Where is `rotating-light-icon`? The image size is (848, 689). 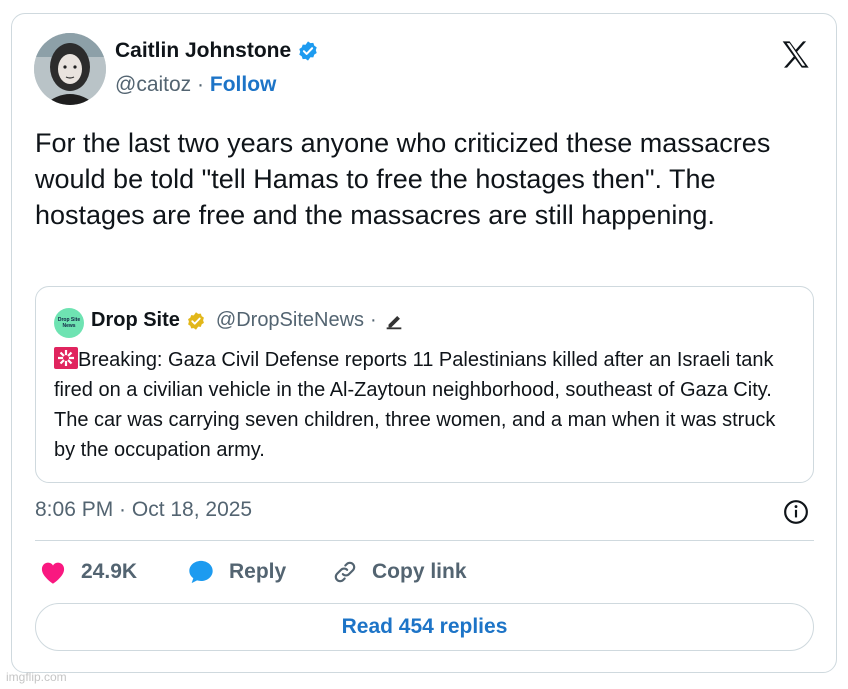
rotating-light-icon is located at coordinates (66, 358).